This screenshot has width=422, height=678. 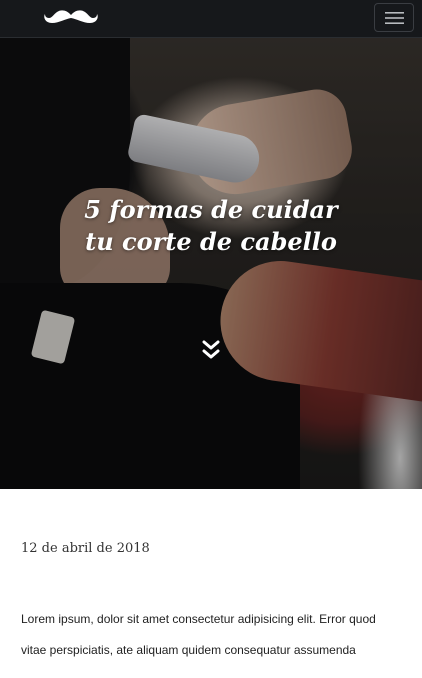 I want to click on hero-title: 5 formas de cuidar tu corte de cabello, so click(x=211, y=226).